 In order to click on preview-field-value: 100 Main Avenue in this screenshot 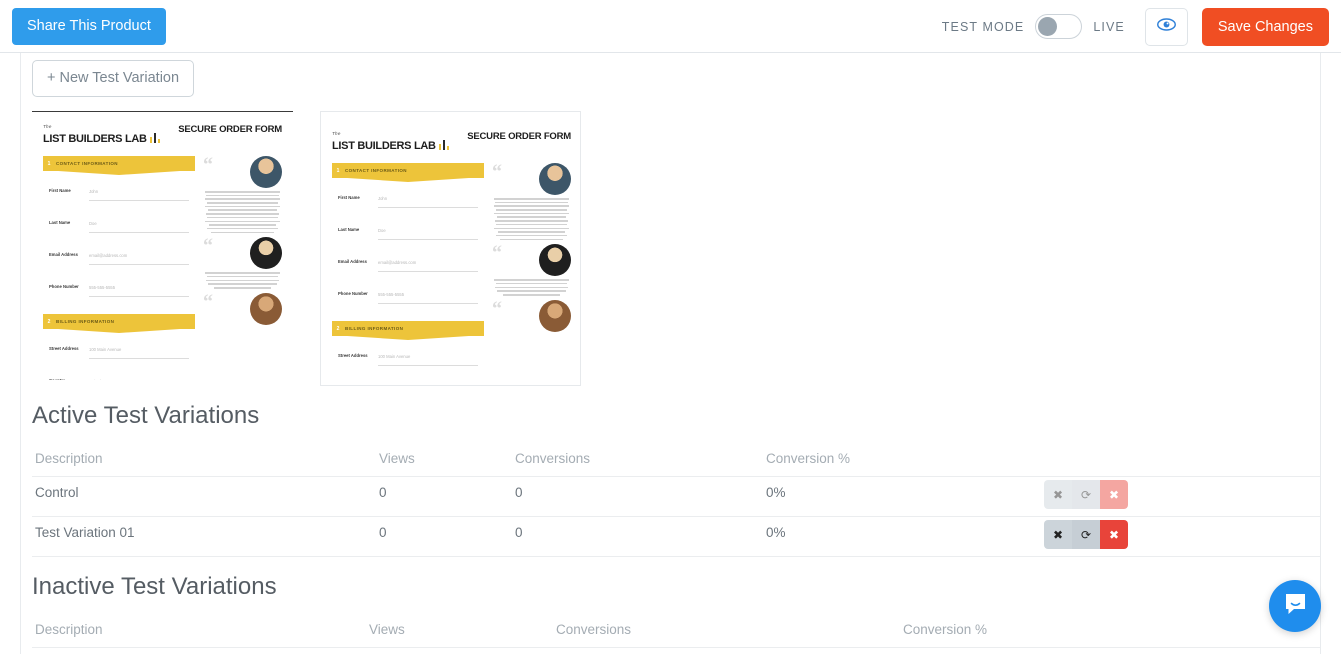, I will do `click(105, 349)`.